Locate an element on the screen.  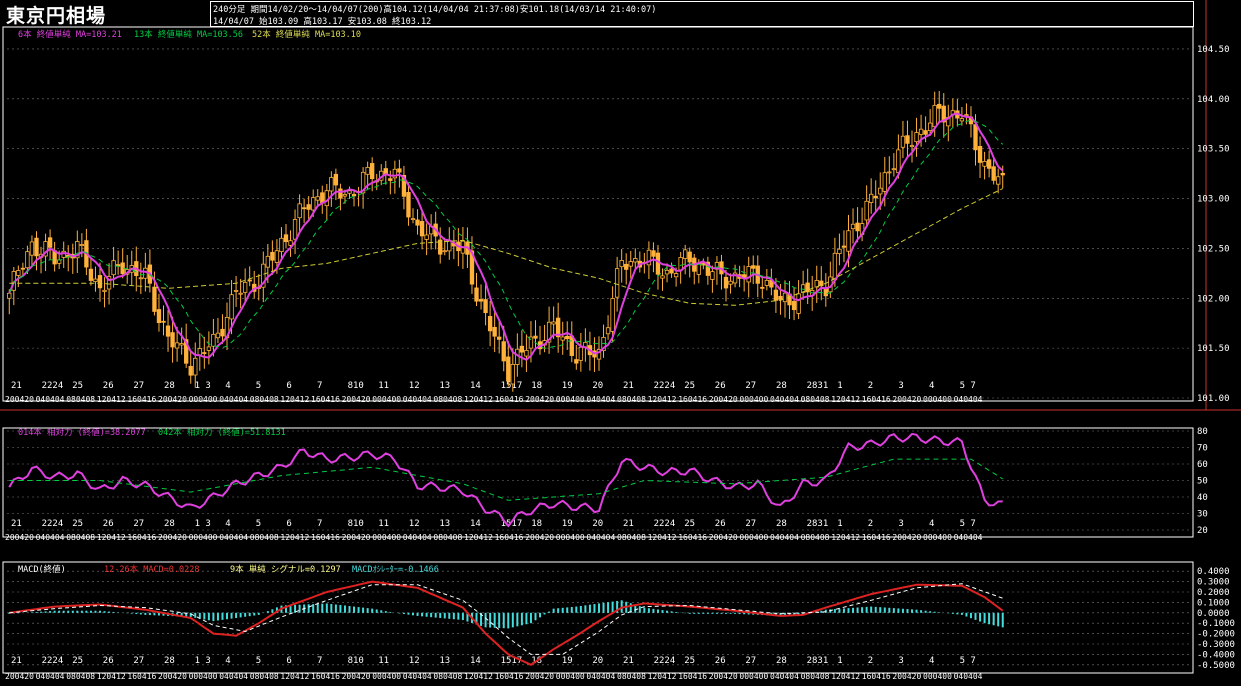
x-day-label: 1517 is located at coordinates (512, 661).